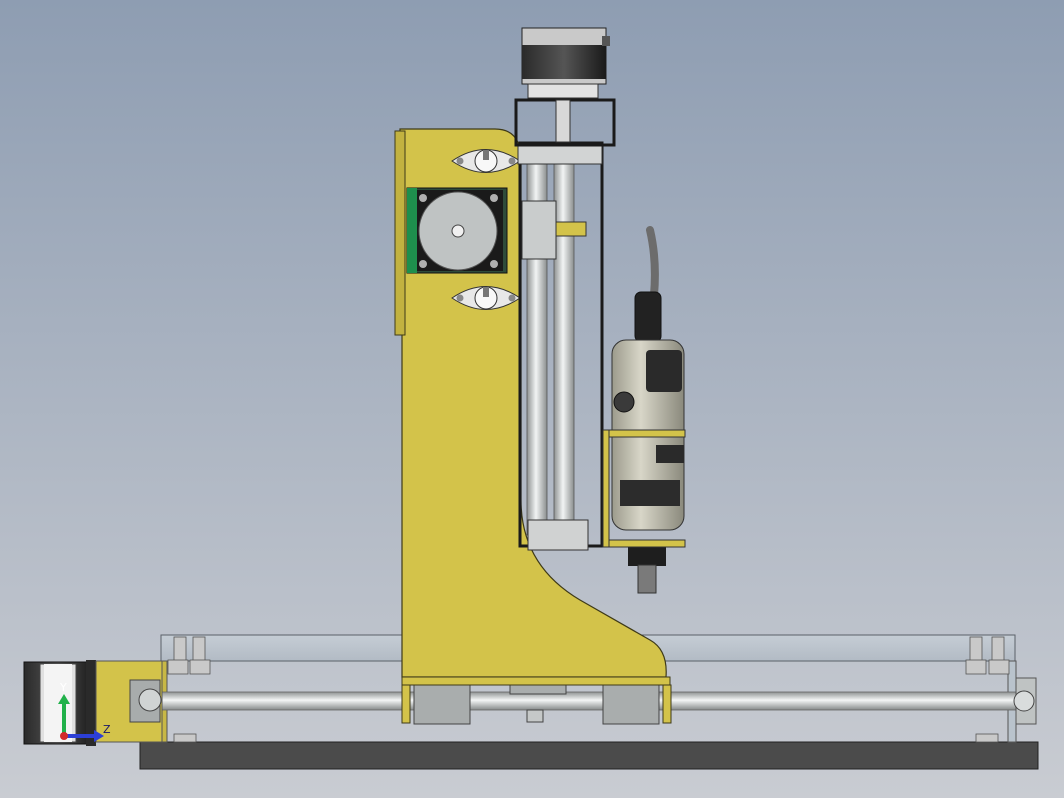 The width and height of the screenshot is (1064, 798). What do you see at coordinates (667, 704) in the screenshot?
I see `z-column-foot-right` at bounding box center [667, 704].